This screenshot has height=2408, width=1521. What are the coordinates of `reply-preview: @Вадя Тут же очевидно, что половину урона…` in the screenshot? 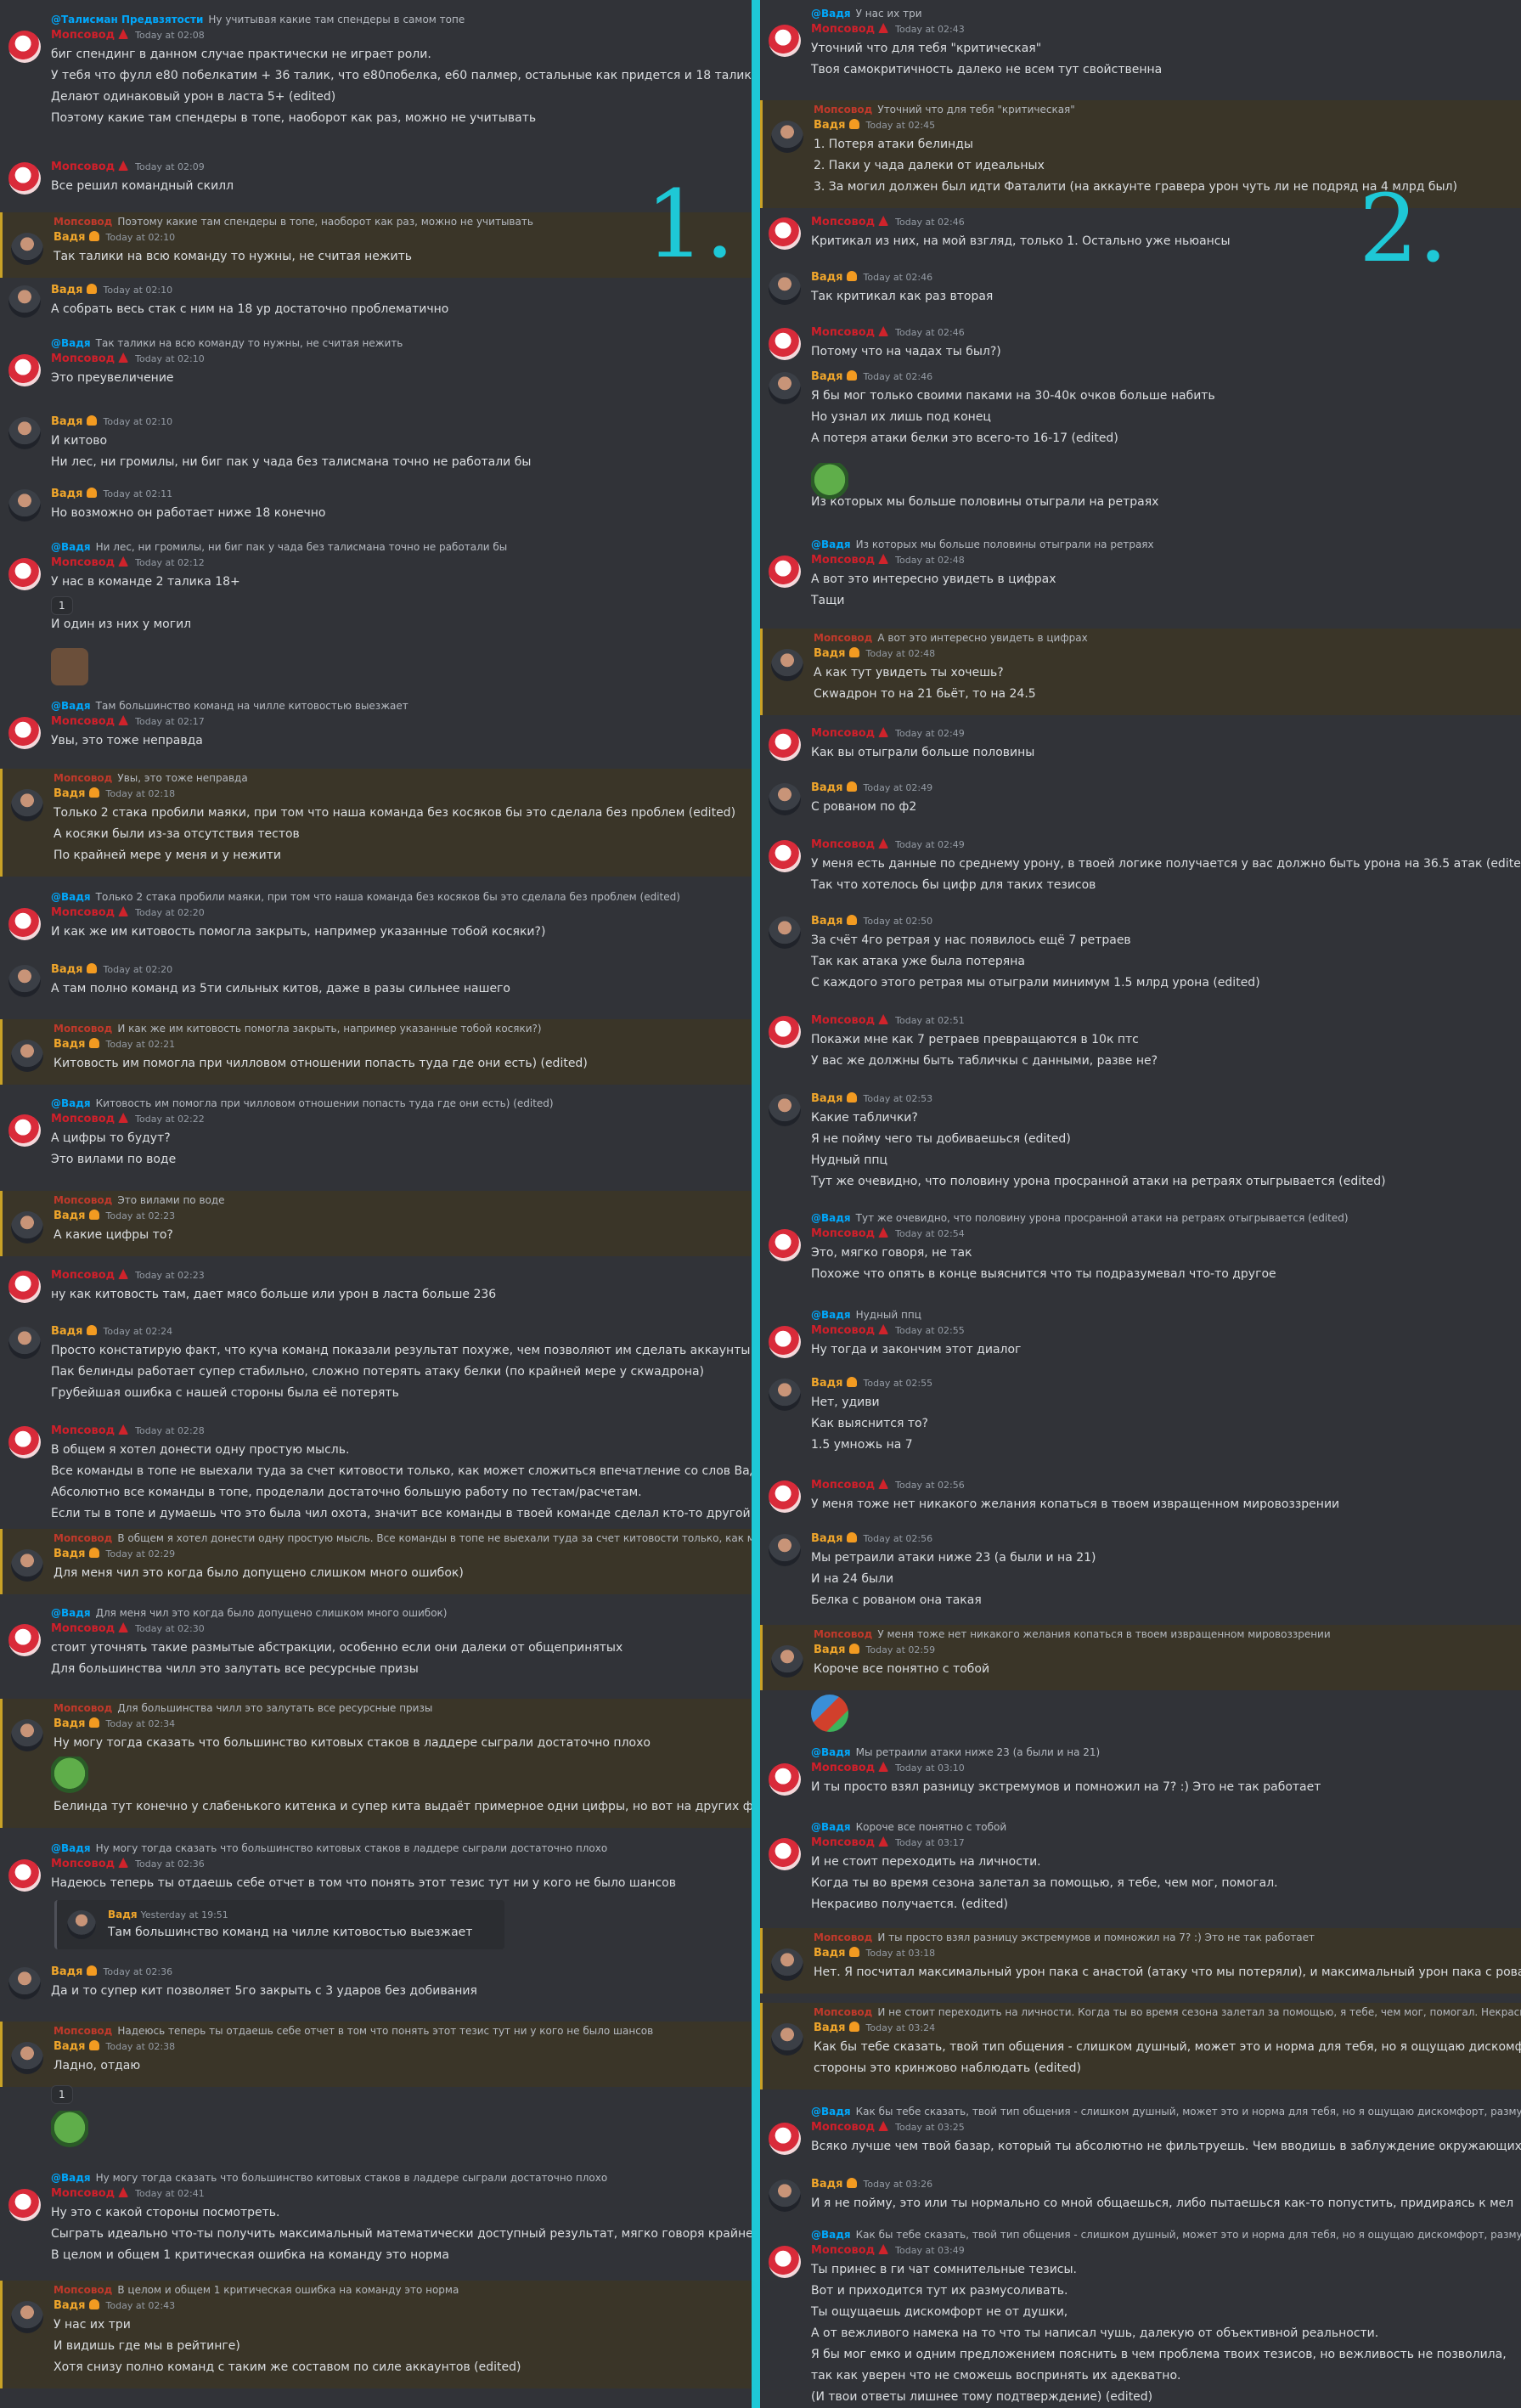 It's located at (1080, 1218).